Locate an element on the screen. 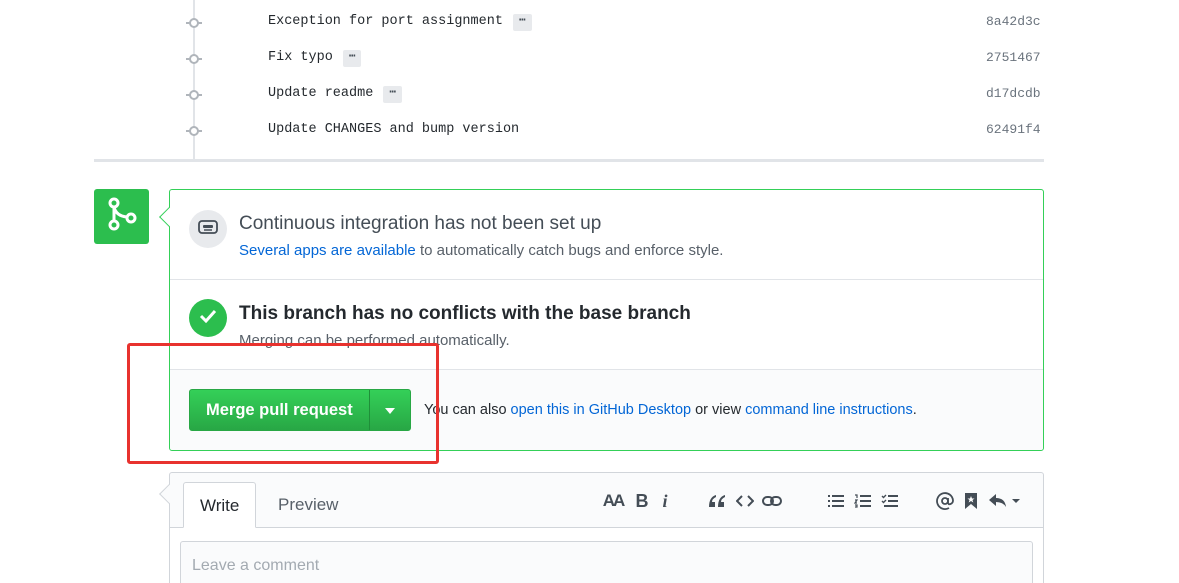 Image resolution: width=1179 pixels, height=583 pixels. commit-message: Fix typo ⋯ is located at coordinates (315, 58).